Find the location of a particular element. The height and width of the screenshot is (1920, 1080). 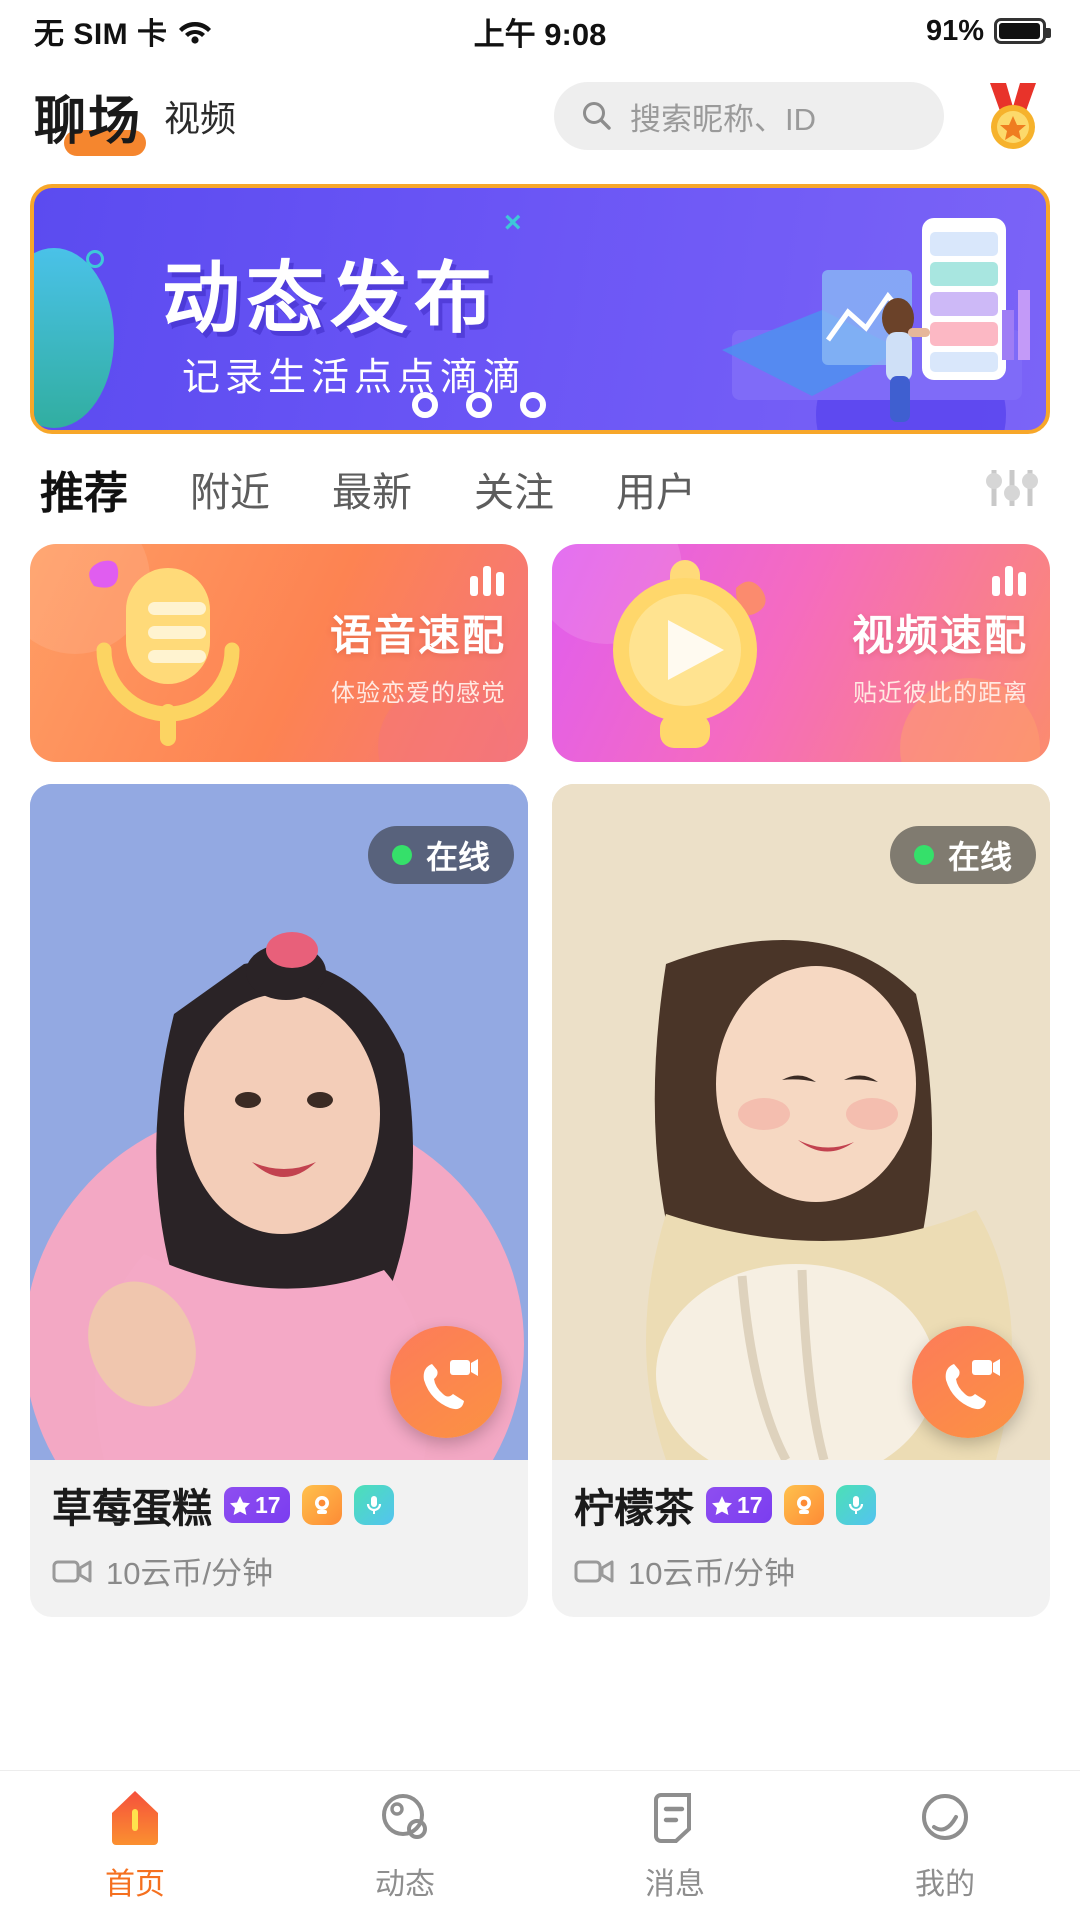

nav-label-profile: 我的 is located at coordinates (945, 1884).